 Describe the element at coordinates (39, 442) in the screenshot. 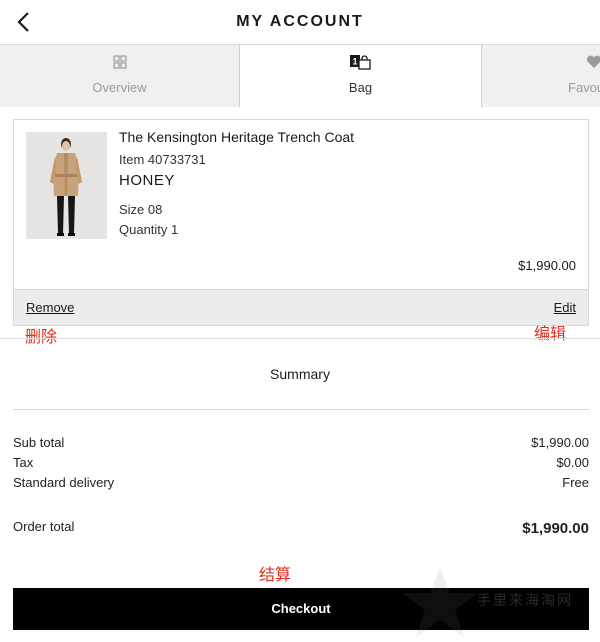

I see `subtotal-label: Sub total` at that location.